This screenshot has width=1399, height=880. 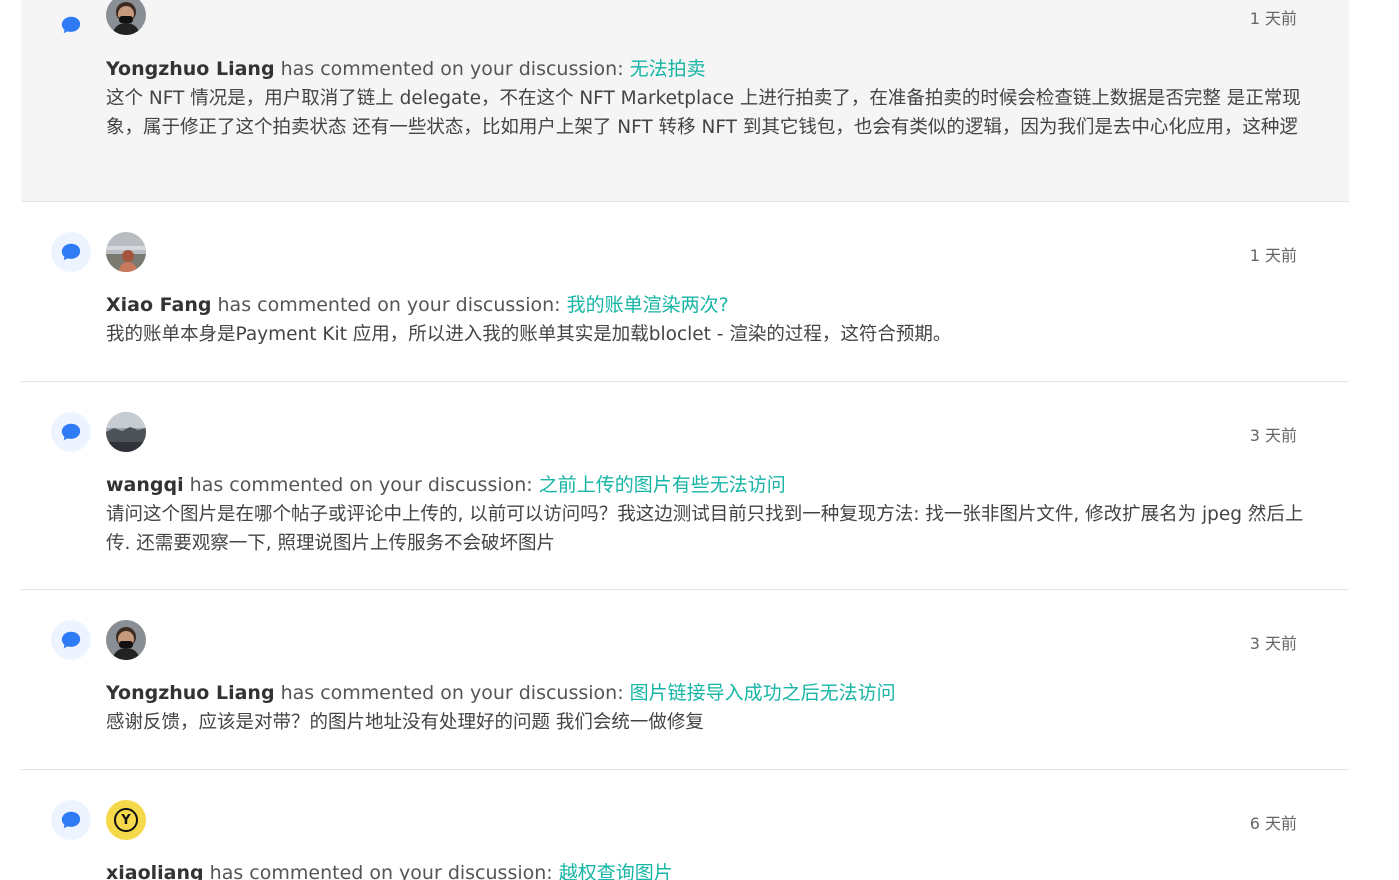 What do you see at coordinates (616, 871) in the screenshot?
I see `discussion-link: 越权查询图片` at bounding box center [616, 871].